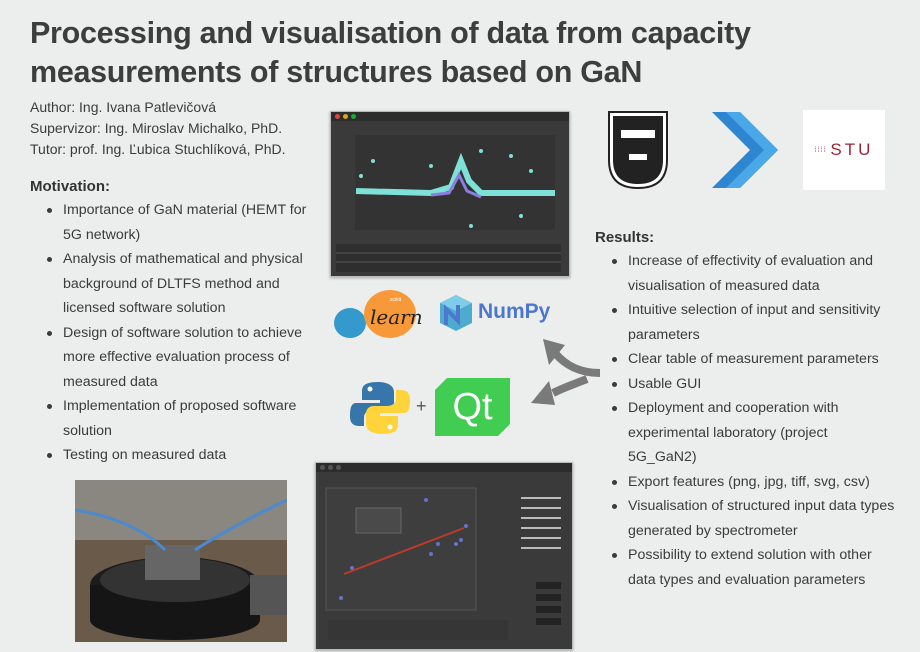 The height and width of the screenshot is (652, 920). What do you see at coordinates (494, 312) in the screenshot?
I see `numpy-logo: NumPy` at bounding box center [494, 312].